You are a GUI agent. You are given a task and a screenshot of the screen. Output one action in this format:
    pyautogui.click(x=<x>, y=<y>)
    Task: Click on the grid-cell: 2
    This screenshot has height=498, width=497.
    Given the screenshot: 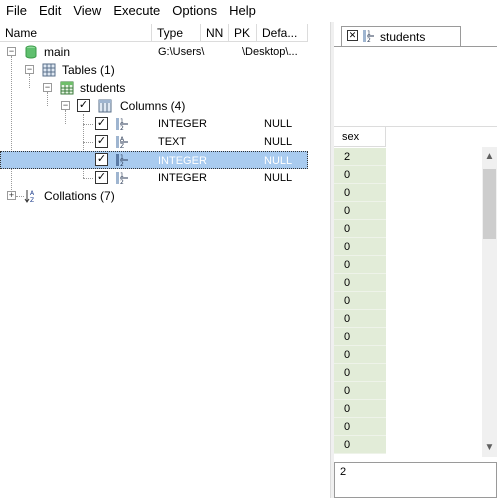 What is the action you would take?
    pyautogui.click(x=360, y=157)
    